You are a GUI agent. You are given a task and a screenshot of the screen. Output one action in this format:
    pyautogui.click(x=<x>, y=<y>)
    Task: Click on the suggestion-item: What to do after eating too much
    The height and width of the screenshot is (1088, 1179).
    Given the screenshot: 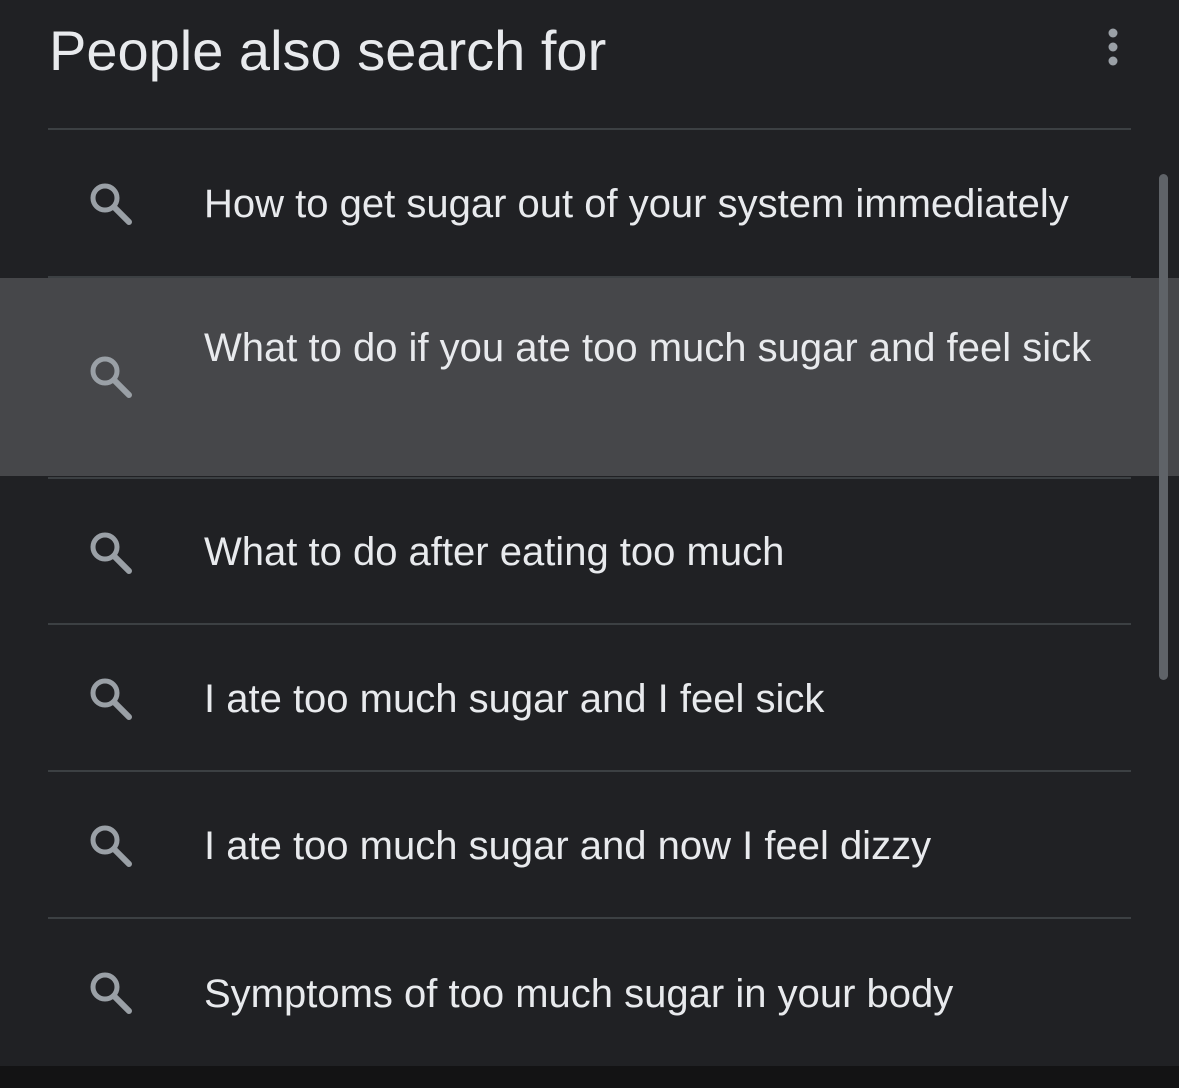 What is the action you would take?
    pyautogui.click(x=589, y=551)
    